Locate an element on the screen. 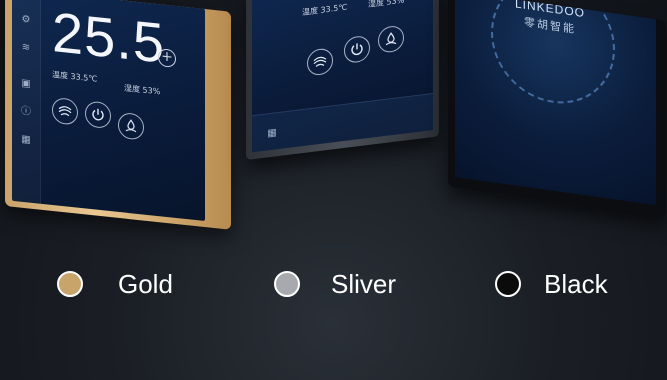 The image size is (667, 380). gold-swatch is located at coordinates (70, 284).